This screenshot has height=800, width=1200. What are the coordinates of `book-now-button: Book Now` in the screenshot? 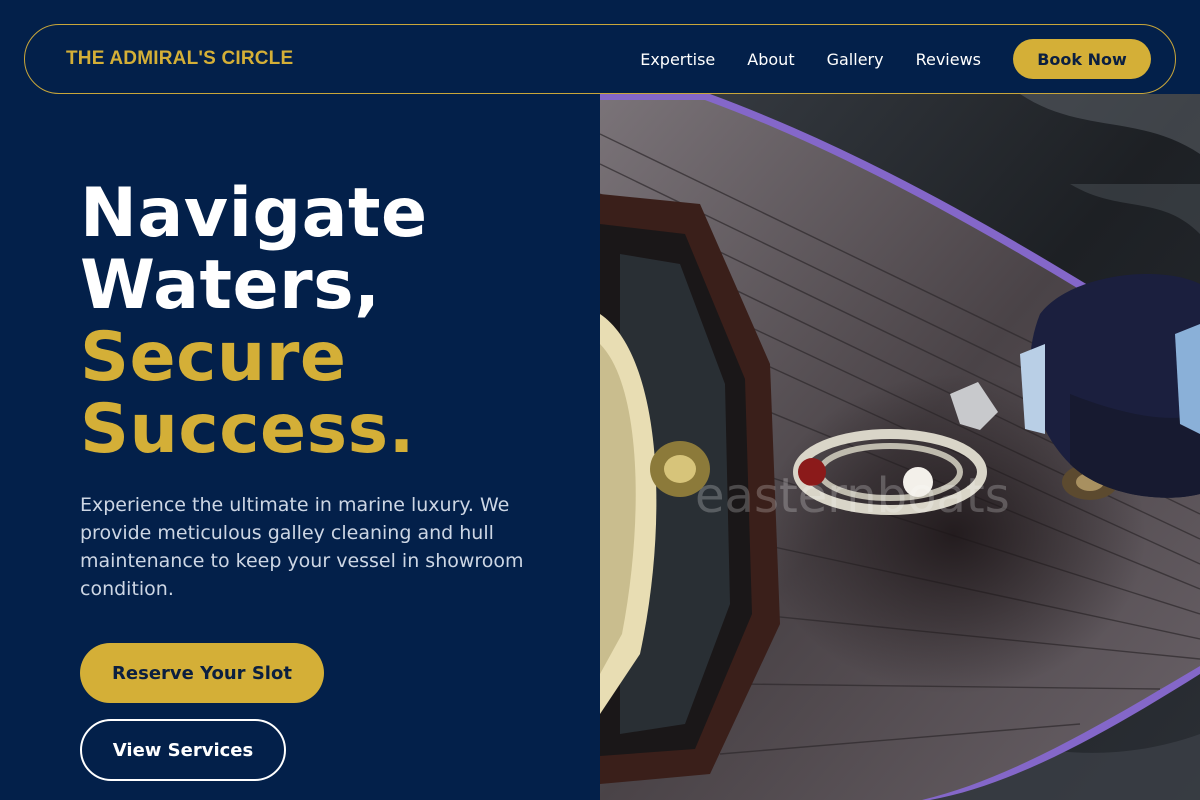 It's located at (1082, 59).